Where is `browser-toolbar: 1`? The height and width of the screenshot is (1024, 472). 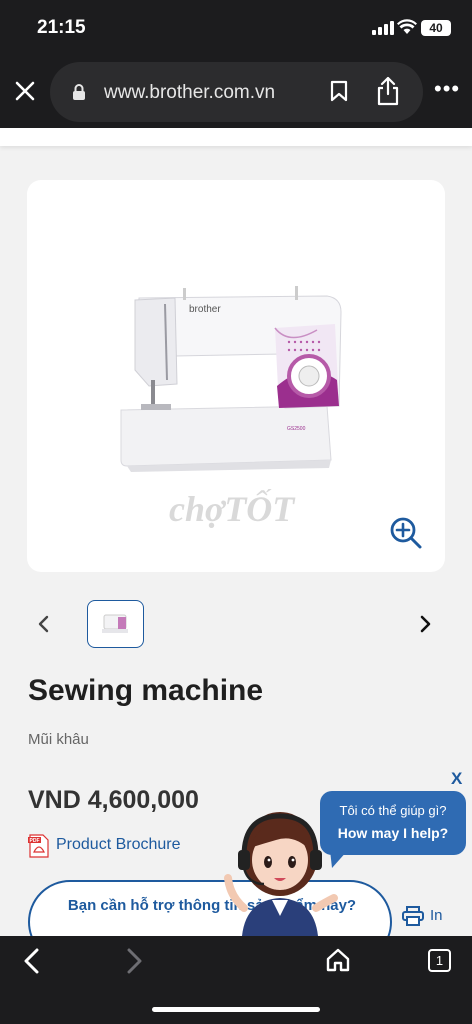 browser-toolbar: 1 is located at coordinates (236, 980).